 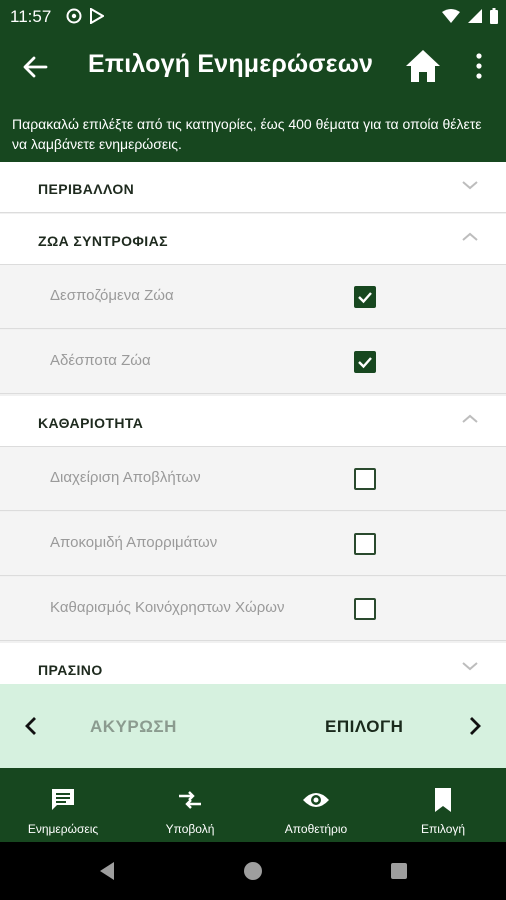 What do you see at coordinates (475, 726) in the screenshot?
I see `chevron-right-icon` at bounding box center [475, 726].